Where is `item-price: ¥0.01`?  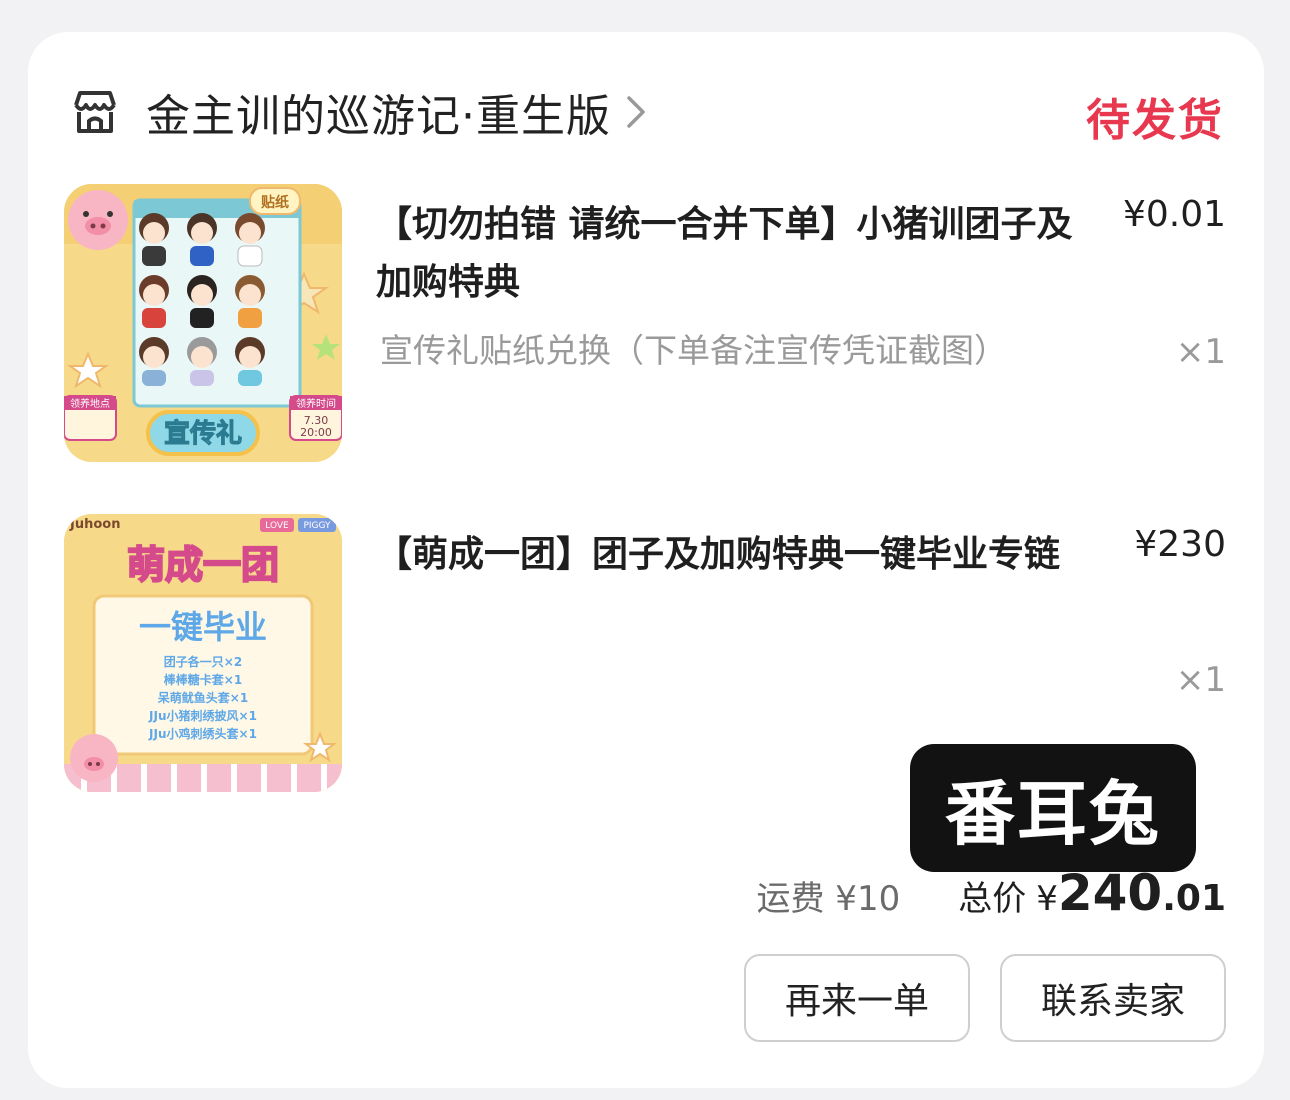 item-price: ¥0.01 is located at coordinates (1174, 214).